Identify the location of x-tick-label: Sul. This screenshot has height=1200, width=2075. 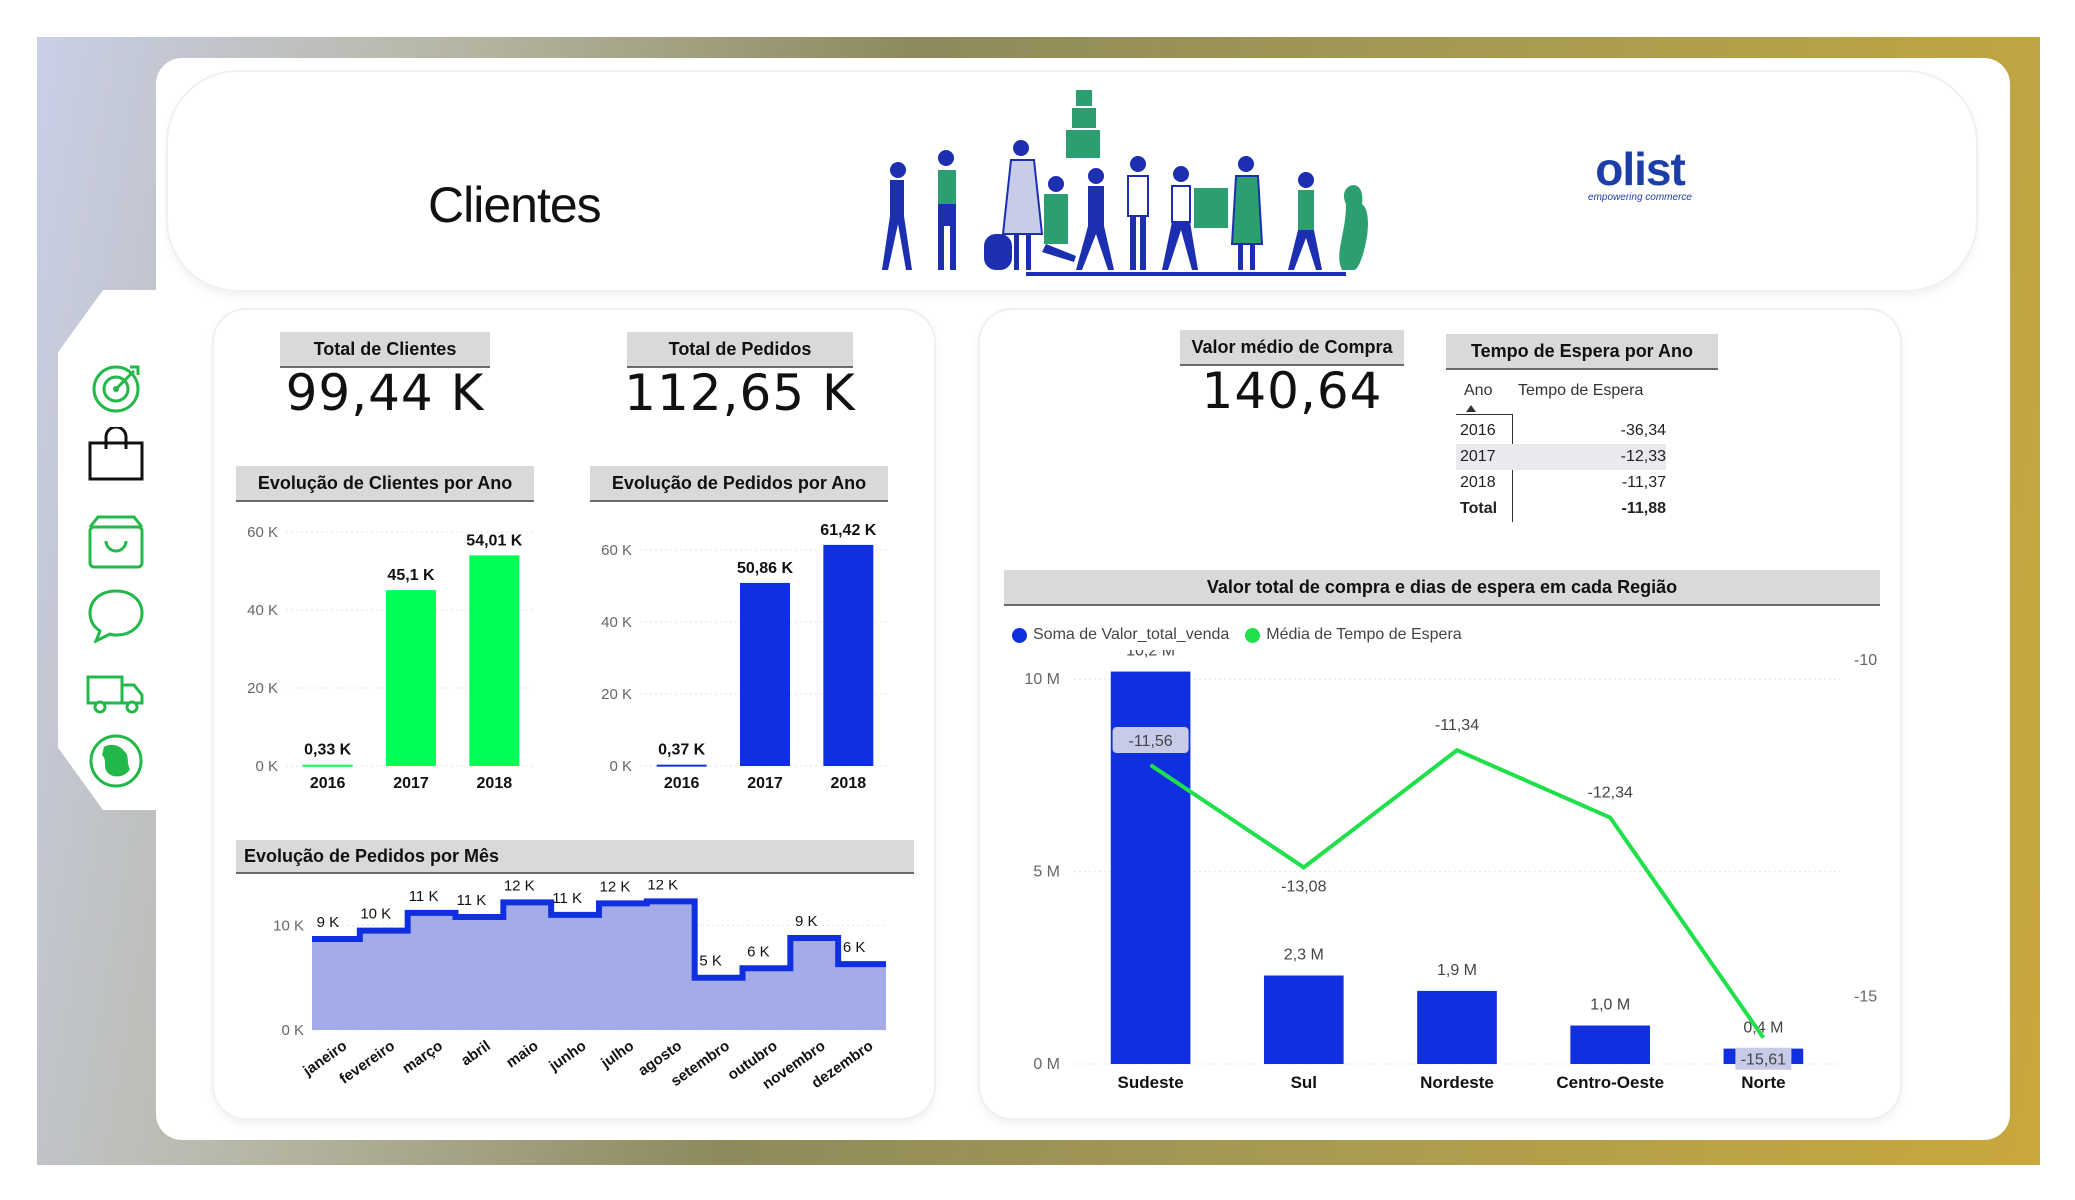
(1304, 1082).